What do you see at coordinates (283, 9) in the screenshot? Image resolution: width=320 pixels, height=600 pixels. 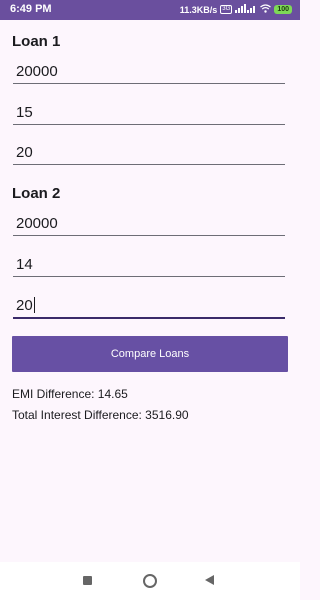 I see `battery-icon: 100` at bounding box center [283, 9].